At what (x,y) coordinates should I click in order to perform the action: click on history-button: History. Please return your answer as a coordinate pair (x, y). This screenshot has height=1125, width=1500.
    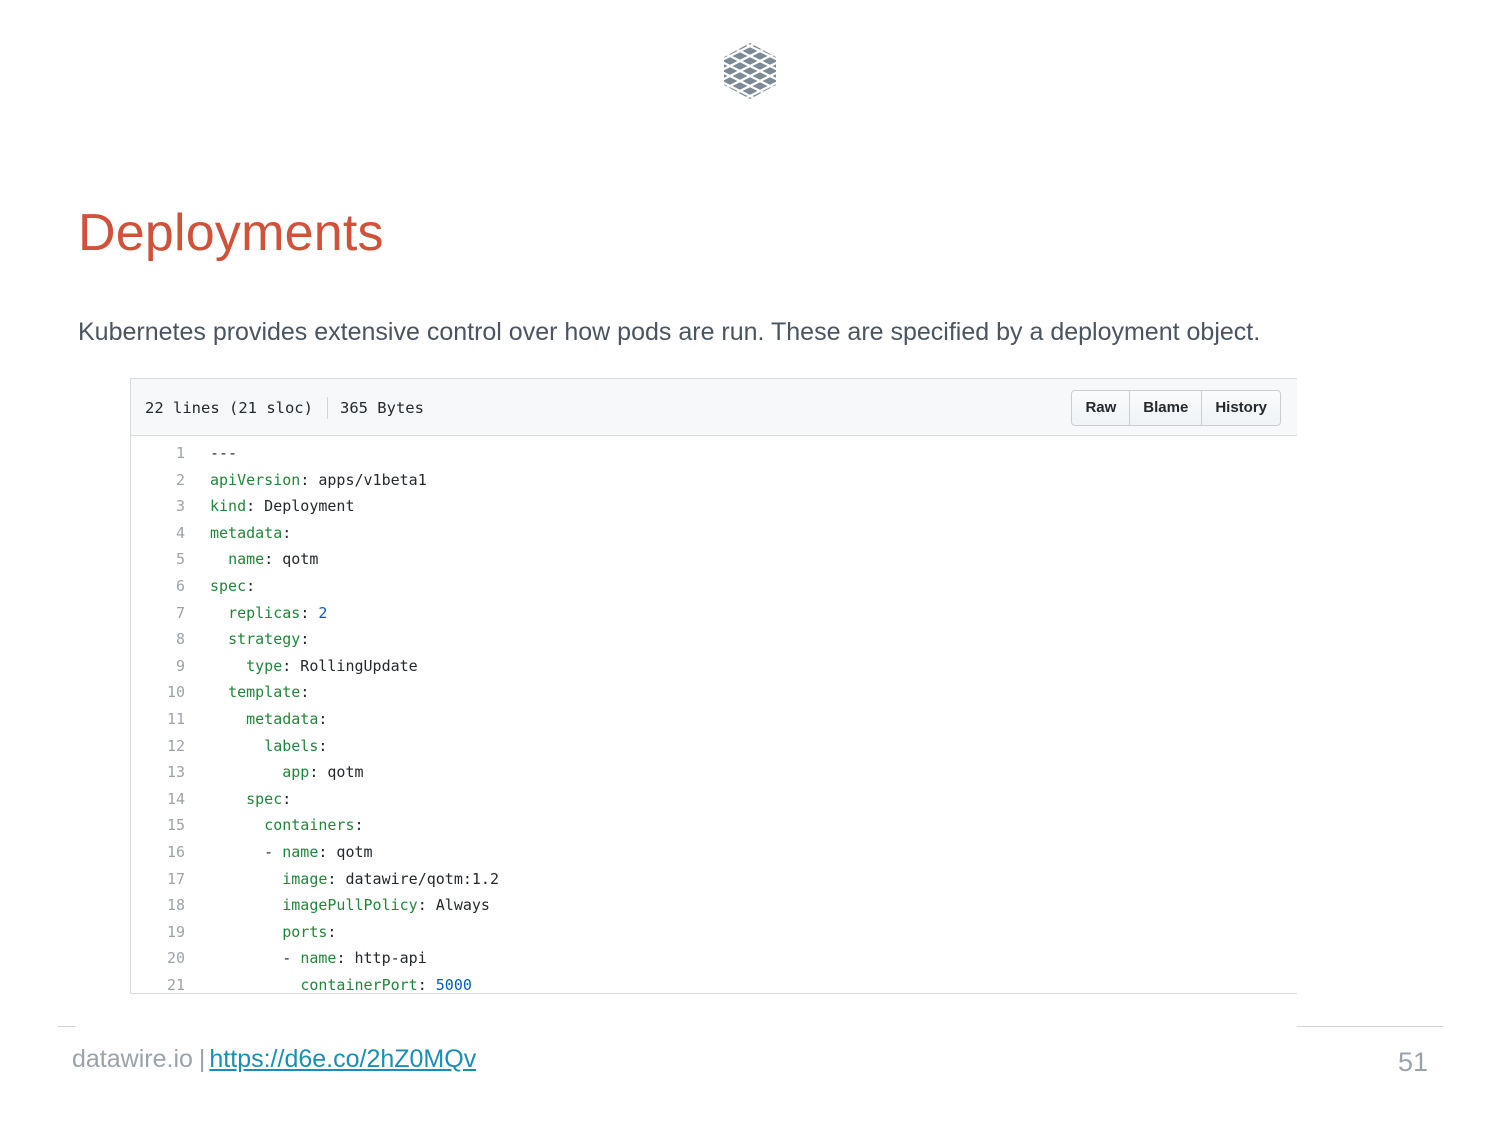
    Looking at the image, I should click on (1240, 408).